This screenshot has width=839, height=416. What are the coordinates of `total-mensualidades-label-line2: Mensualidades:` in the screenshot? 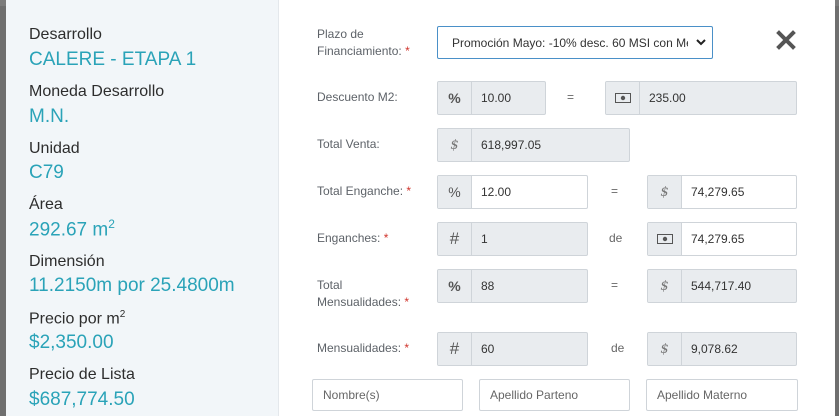 It's located at (359, 302).